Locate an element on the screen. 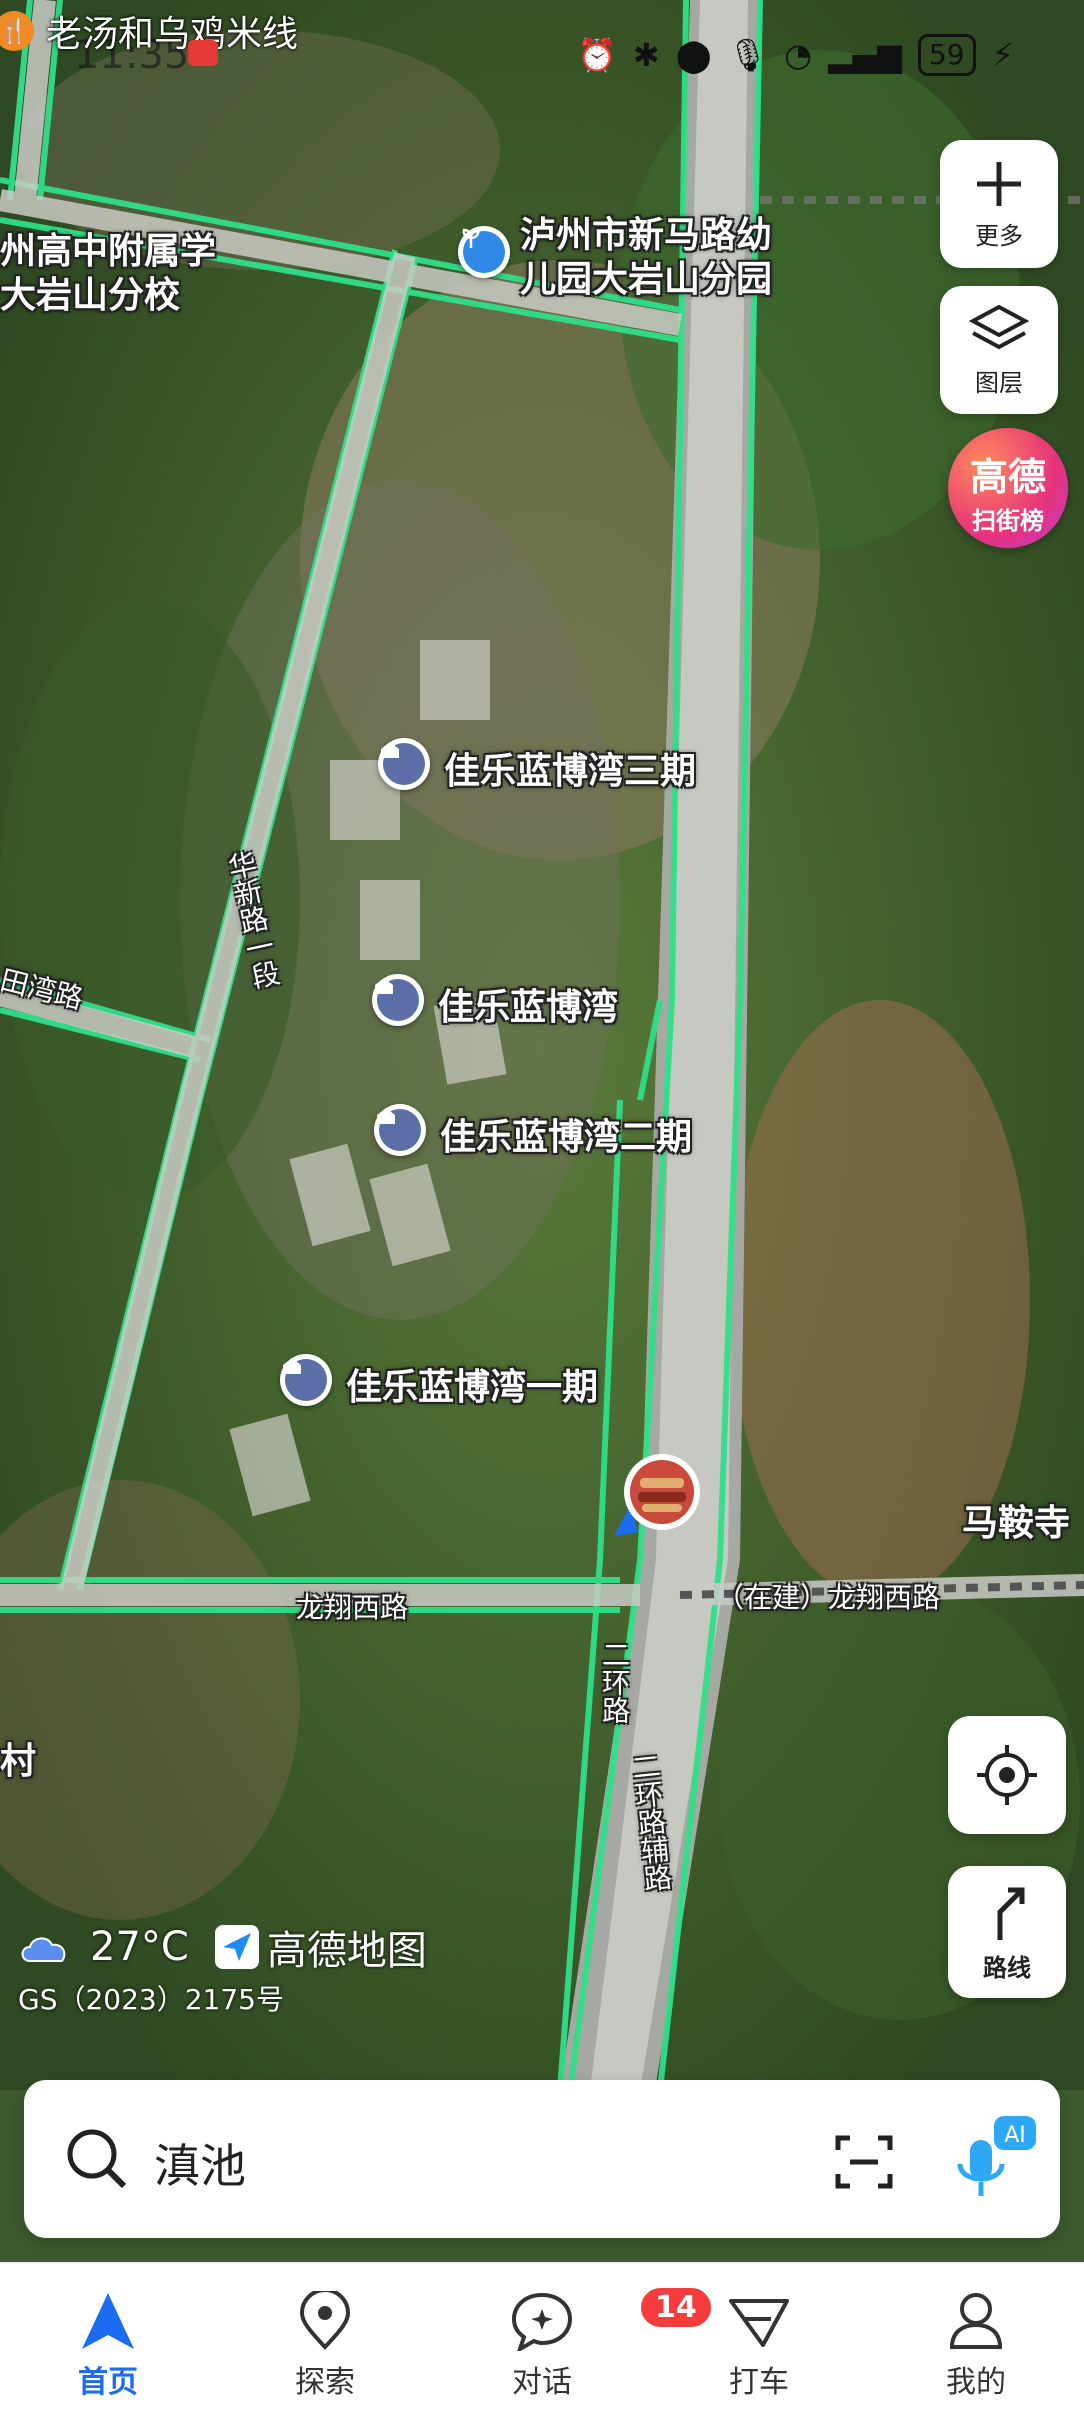  rank-line2: 扫街榜 is located at coordinates (1008, 521).